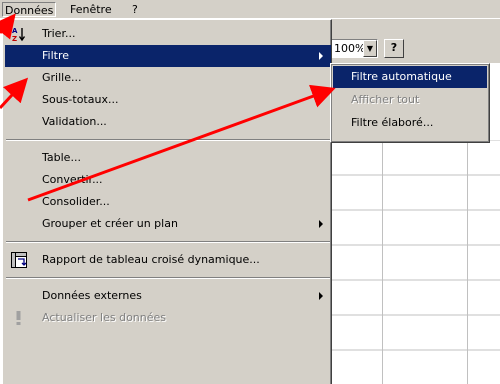 The width and height of the screenshot is (500, 384). Describe the element at coordinates (370, 48) in the screenshot. I see `zoom-dropdown-icon: ▼` at that location.